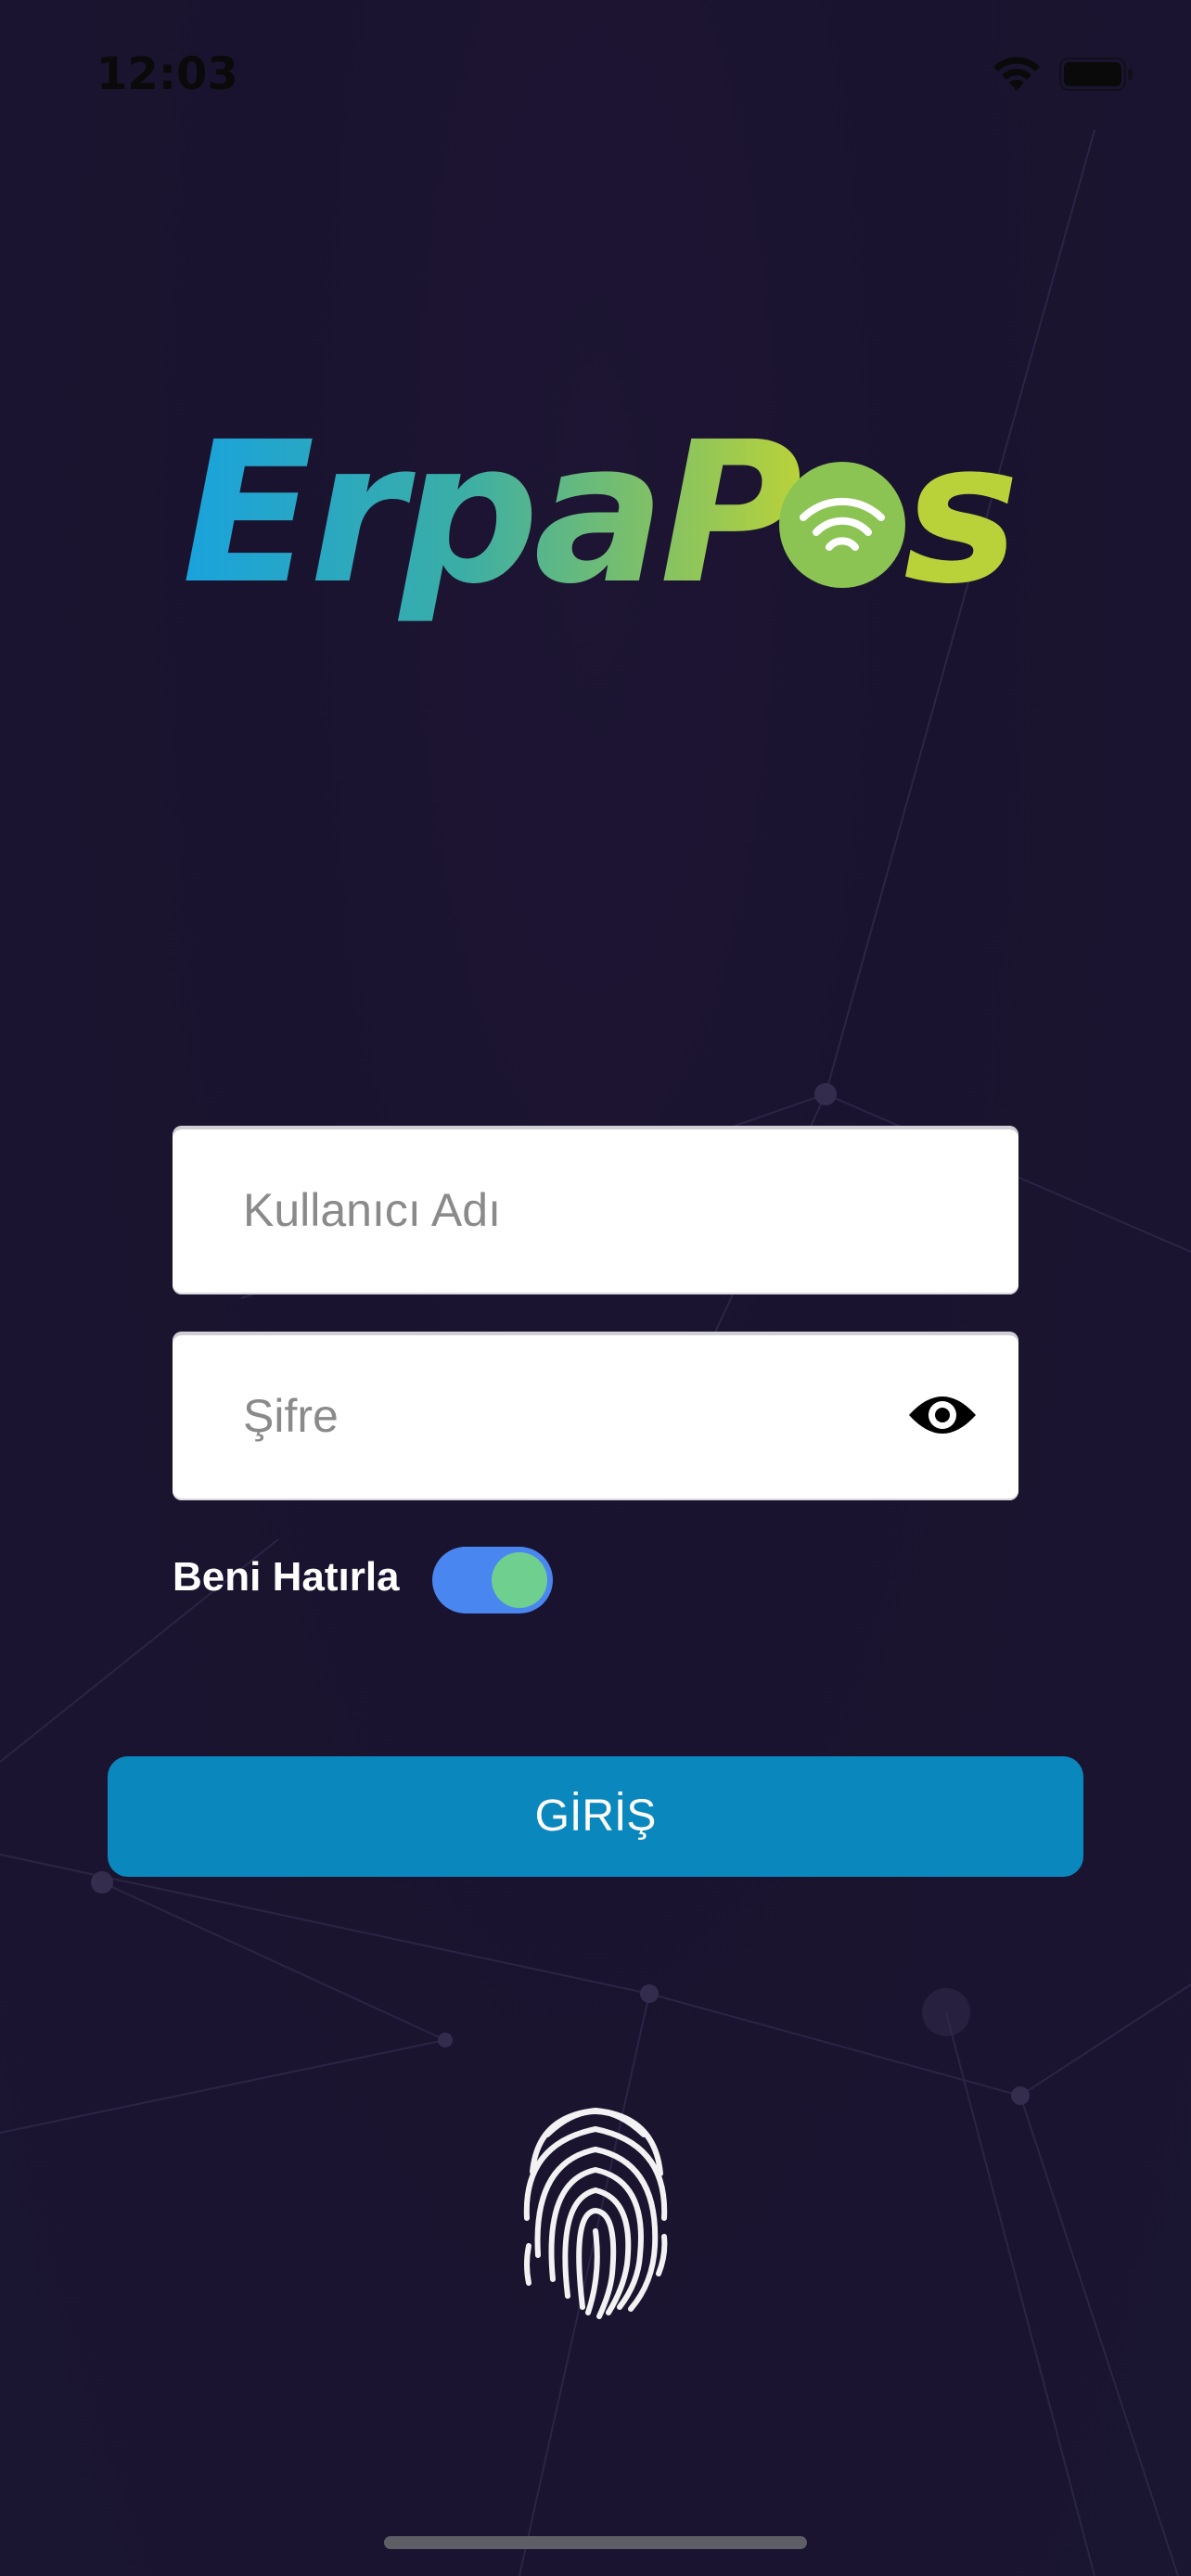 Image resolution: width=1191 pixels, height=2576 pixels. What do you see at coordinates (595, 2542) in the screenshot?
I see `home-indicator` at bounding box center [595, 2542].